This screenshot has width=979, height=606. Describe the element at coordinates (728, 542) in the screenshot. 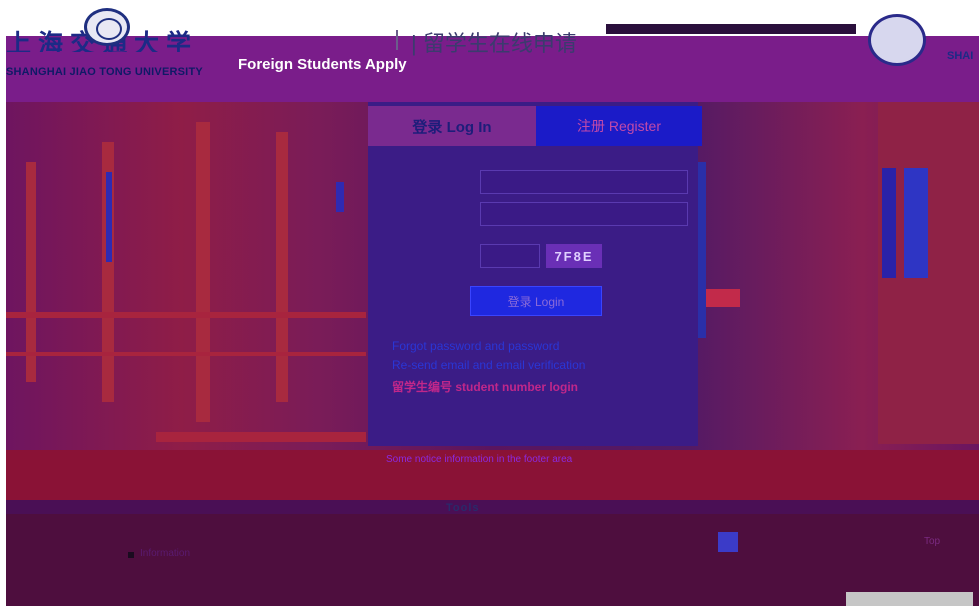

I see `footer-square-icon` at that location.